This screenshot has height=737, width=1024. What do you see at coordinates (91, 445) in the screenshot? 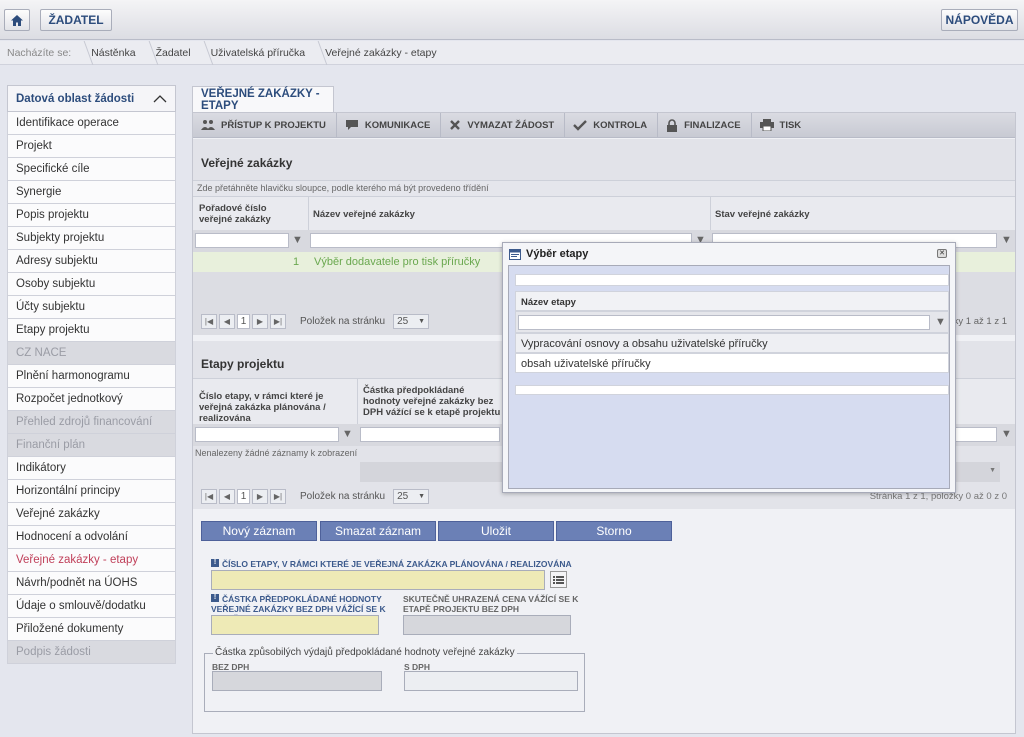
I see `sidebar-item-financni-plan: Finanční plán` at bounding box center [91, 445].